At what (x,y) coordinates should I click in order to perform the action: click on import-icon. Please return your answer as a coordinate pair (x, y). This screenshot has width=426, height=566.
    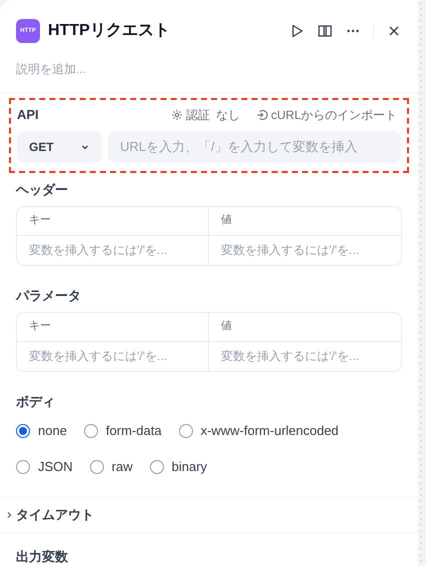
    Looking at the image, I should click on (262, 114).